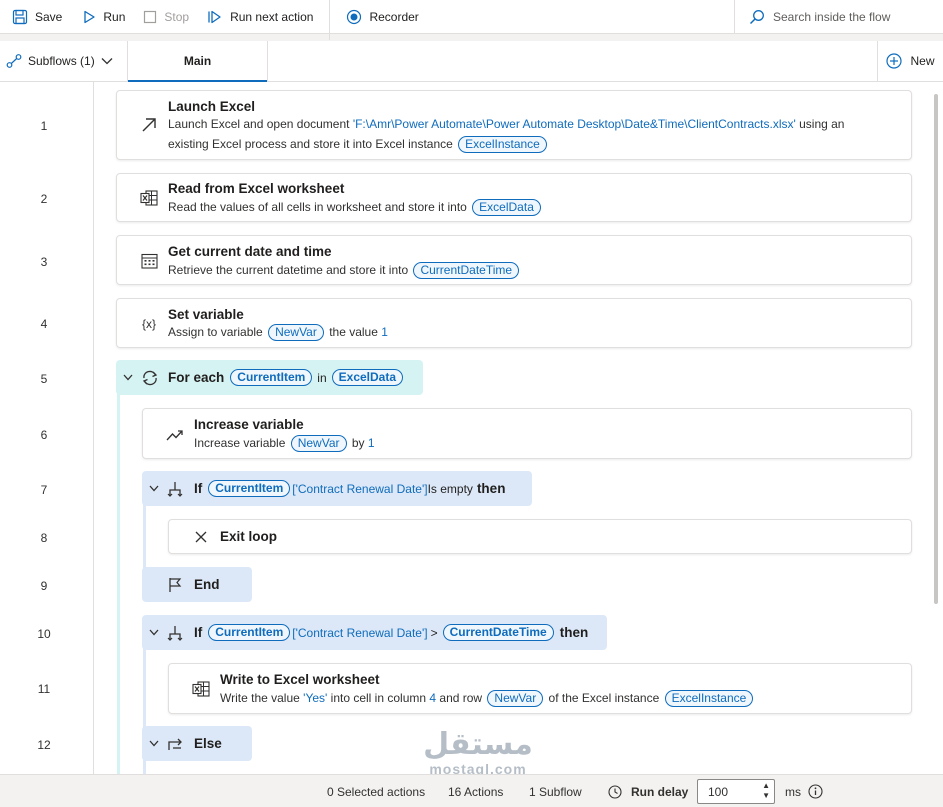 The width and height of the screenshot is (943, 807). Describe the element at coordinates (256, 188) in the screenshot. I see `action-title: Read from Excel worksheet` at that location.